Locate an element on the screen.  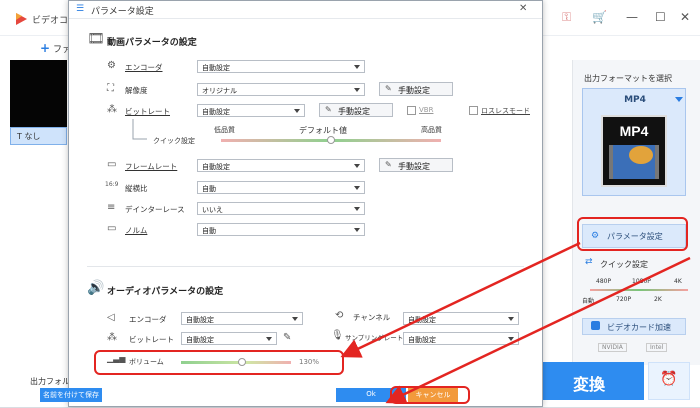
add-file-button: + ファ is located at coordinates (55, 48).